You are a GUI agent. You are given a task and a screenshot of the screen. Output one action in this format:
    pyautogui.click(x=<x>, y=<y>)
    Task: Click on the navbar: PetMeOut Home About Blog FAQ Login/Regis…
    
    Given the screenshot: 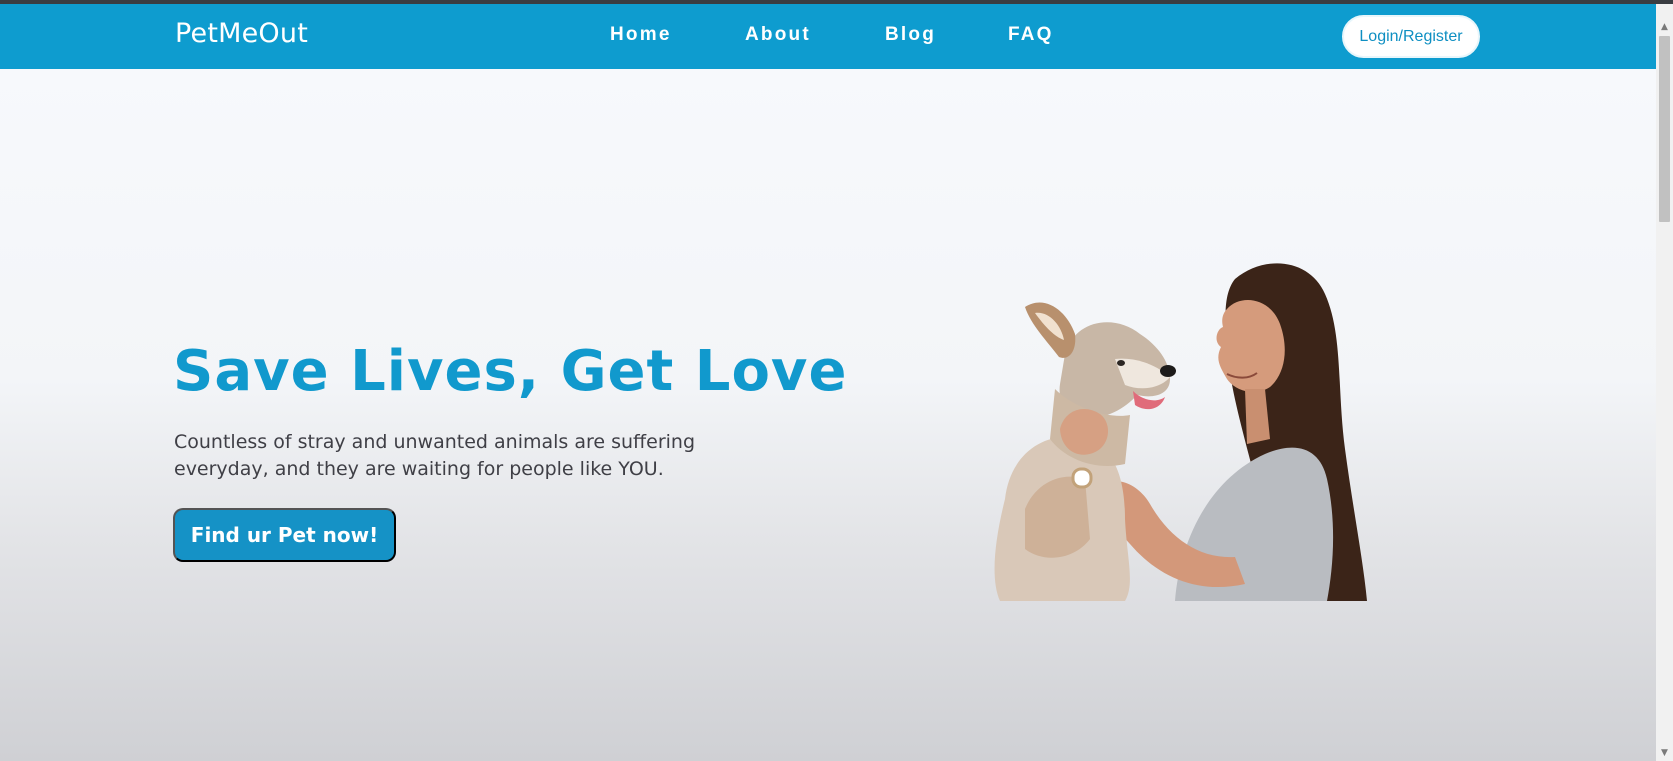 What is the action you would take?
    pyautogui.click(x=828, y=36)
    